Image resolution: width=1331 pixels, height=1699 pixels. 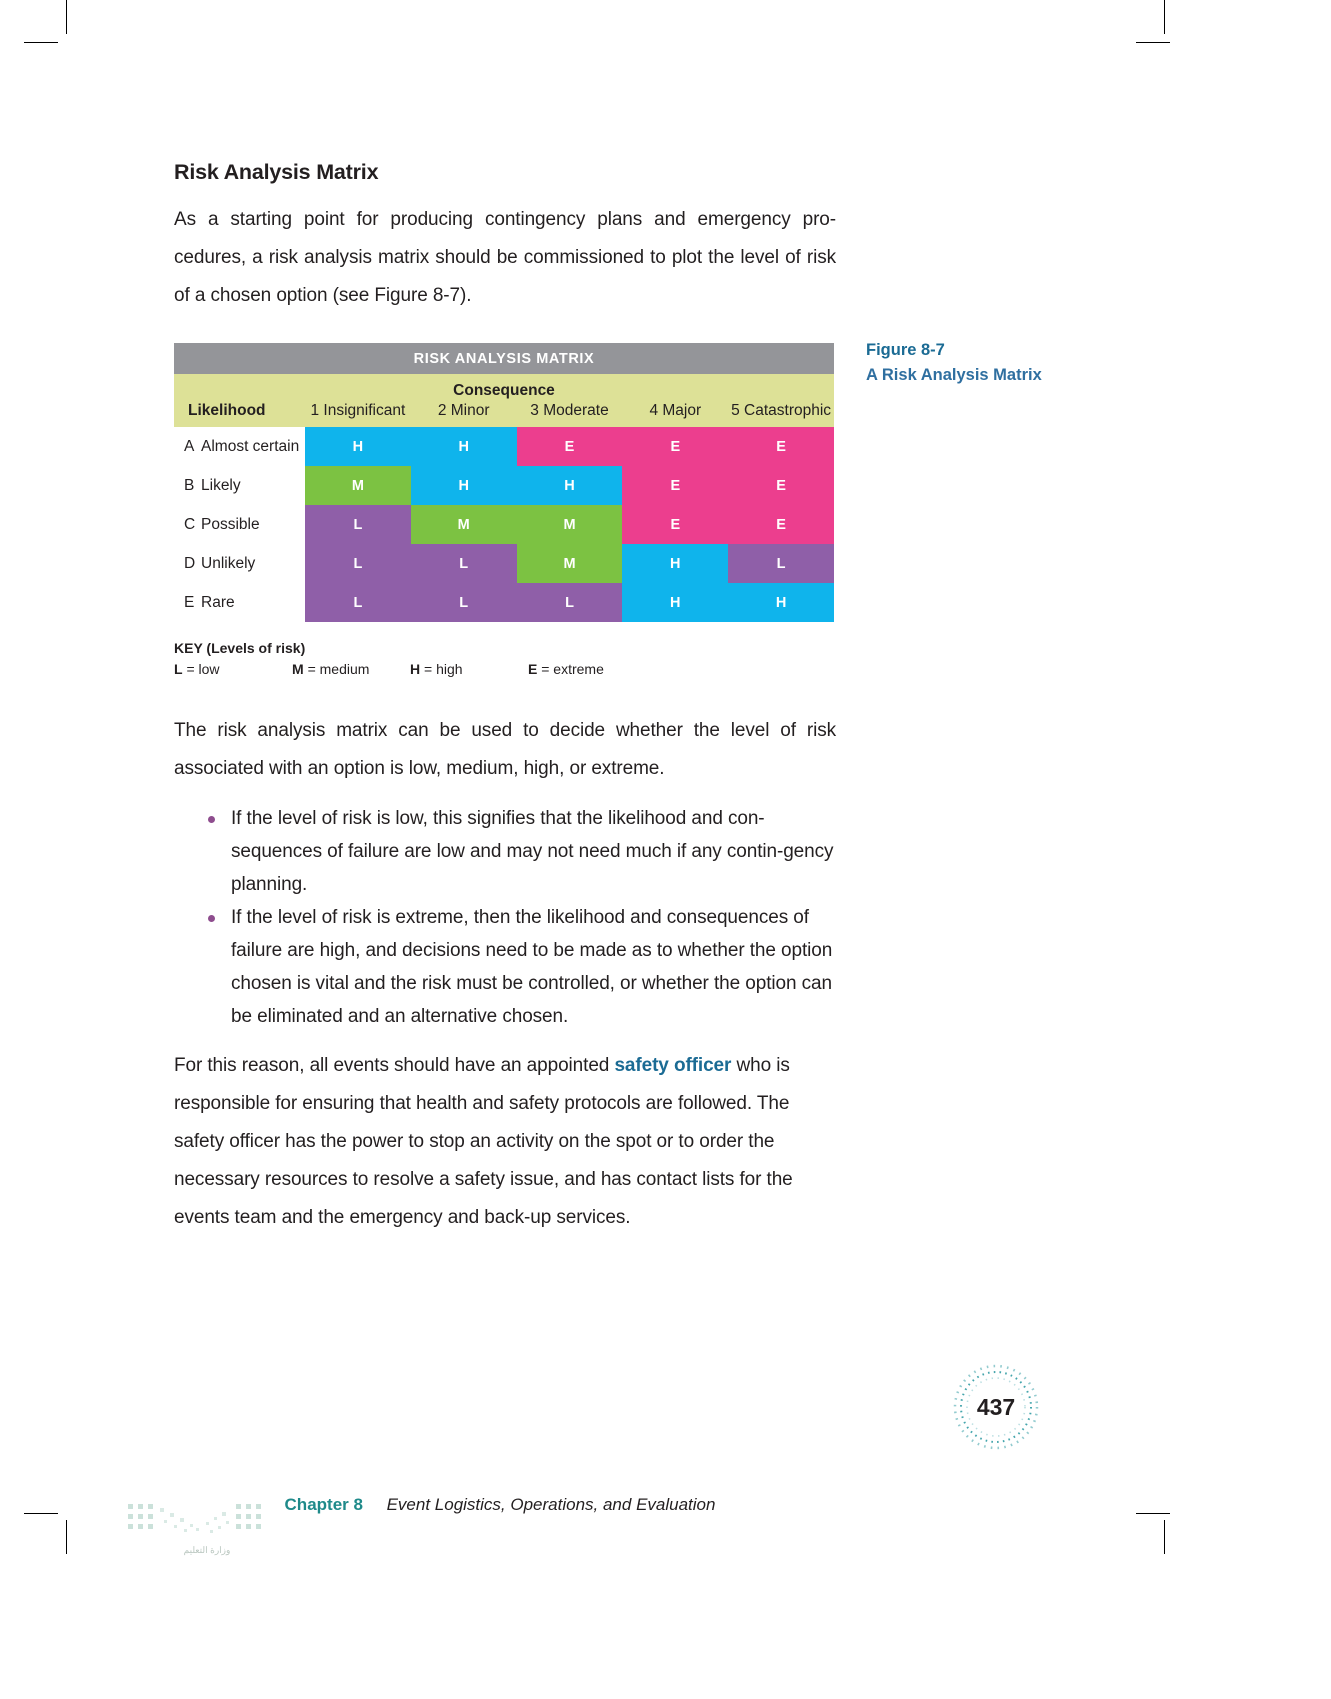 I want to click on matrix-row: D Unlikely L L M H L, so click(x=504, y=563).